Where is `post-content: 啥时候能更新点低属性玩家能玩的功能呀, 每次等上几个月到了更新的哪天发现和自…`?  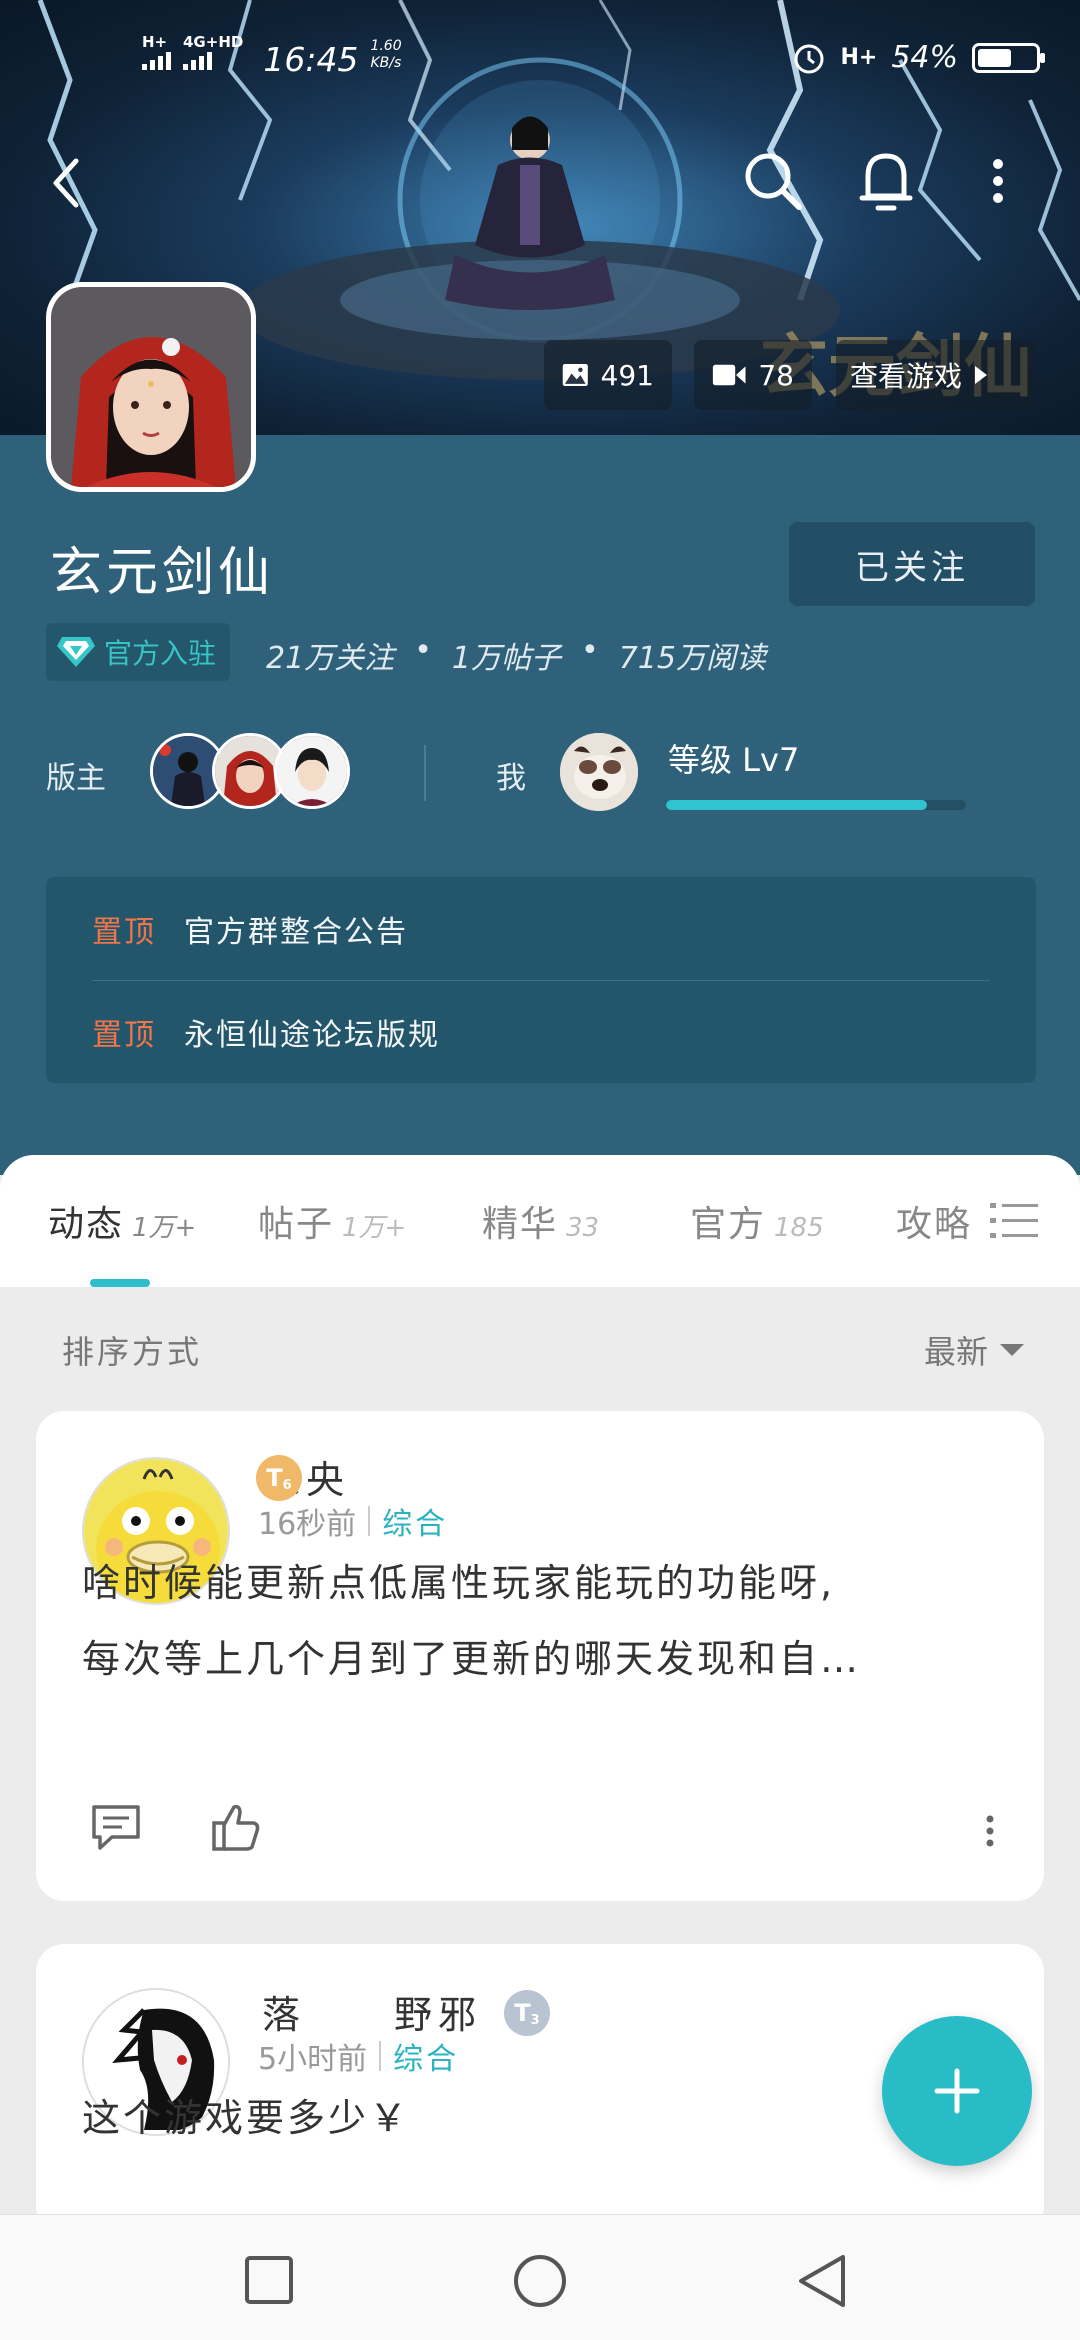
post-content: 啥时候能更新点低属性玩家能玩的功能呀, 每次等上几个月到了更新的哪天发现和自… is located at coordinates (540, 1621).